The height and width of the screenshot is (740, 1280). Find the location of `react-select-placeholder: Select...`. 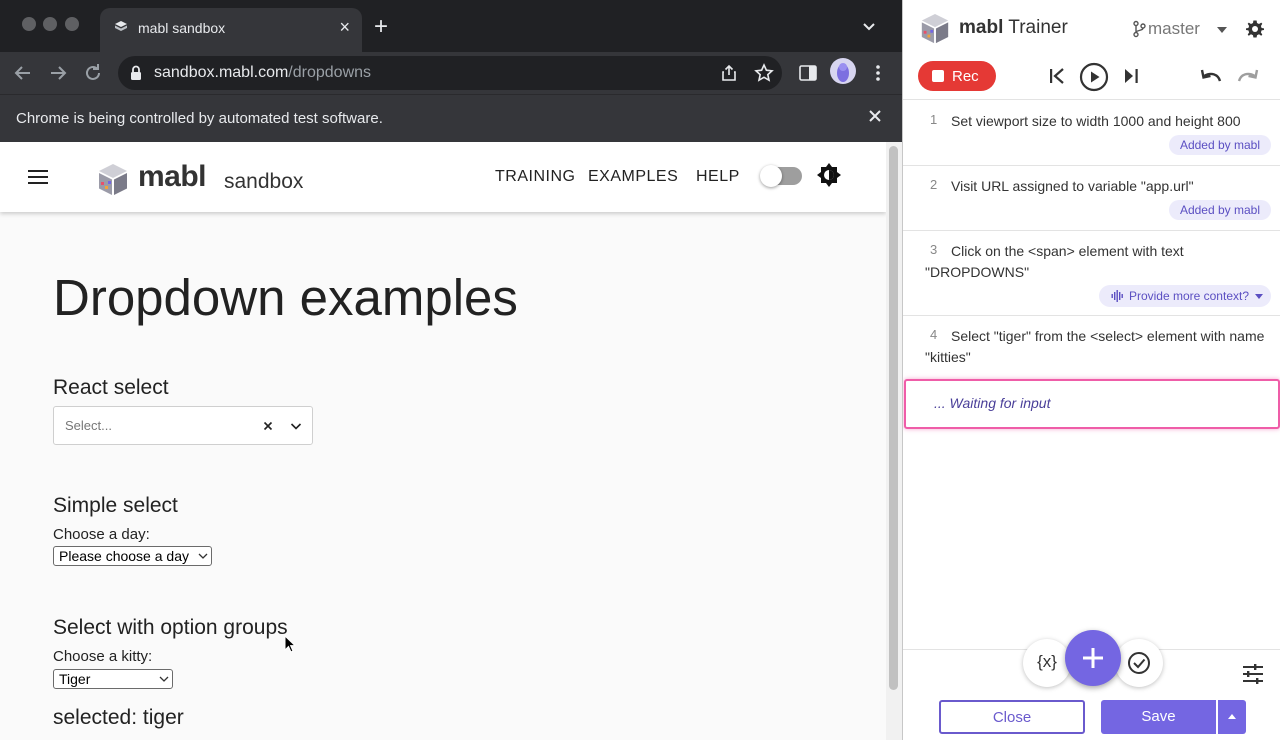

react-select-placeholder: Select... is located at coordinates (88, 425).